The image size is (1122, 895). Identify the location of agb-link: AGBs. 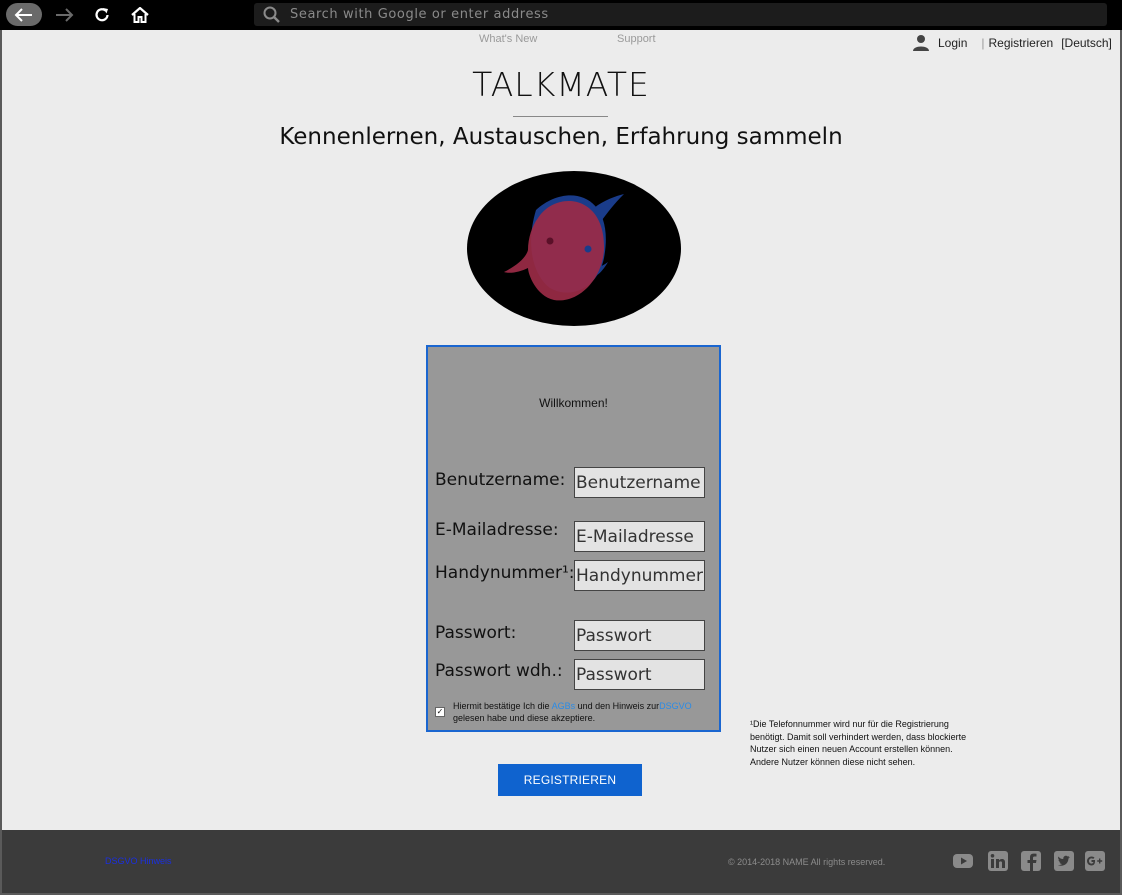
(564, 706).